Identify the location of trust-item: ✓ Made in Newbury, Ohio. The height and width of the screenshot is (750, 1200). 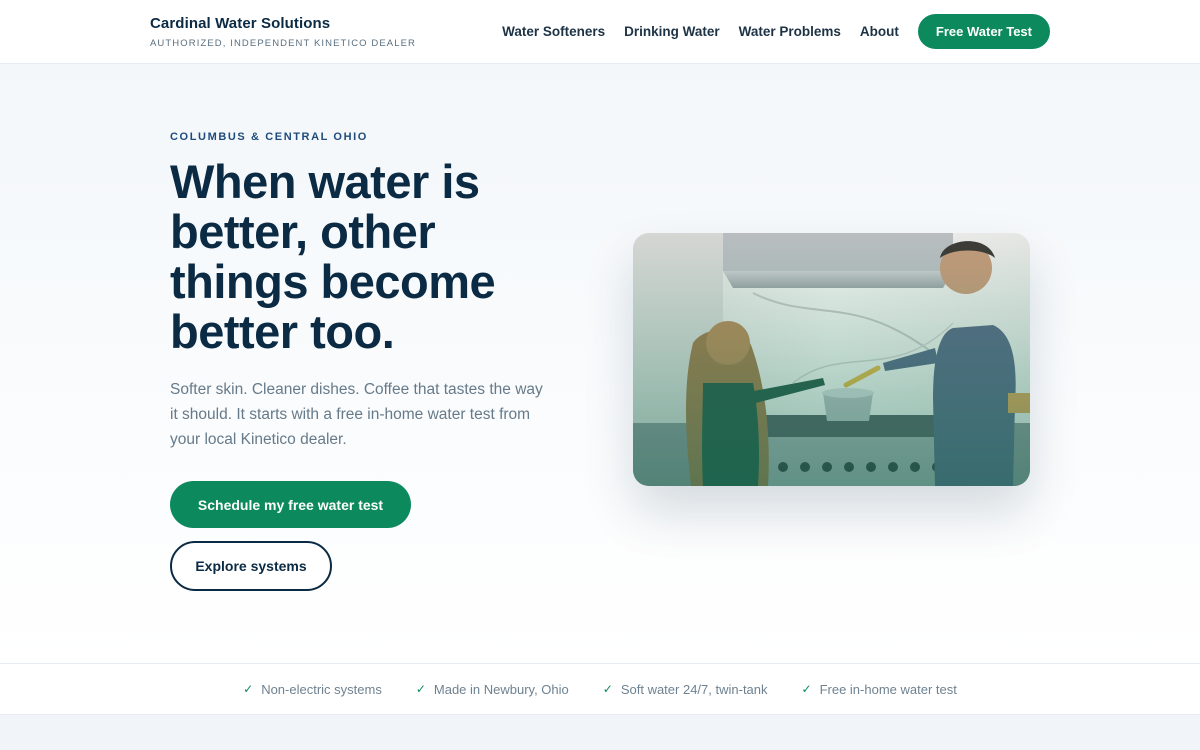
(492, 689).